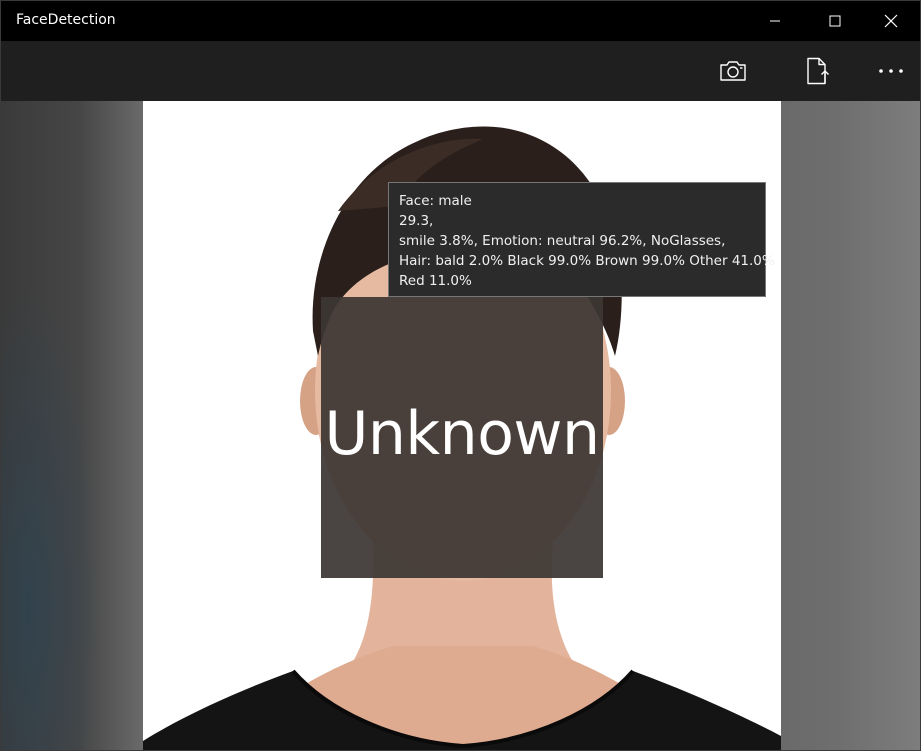  I want to click on face-name-label: Unknown, so click(462, 434).